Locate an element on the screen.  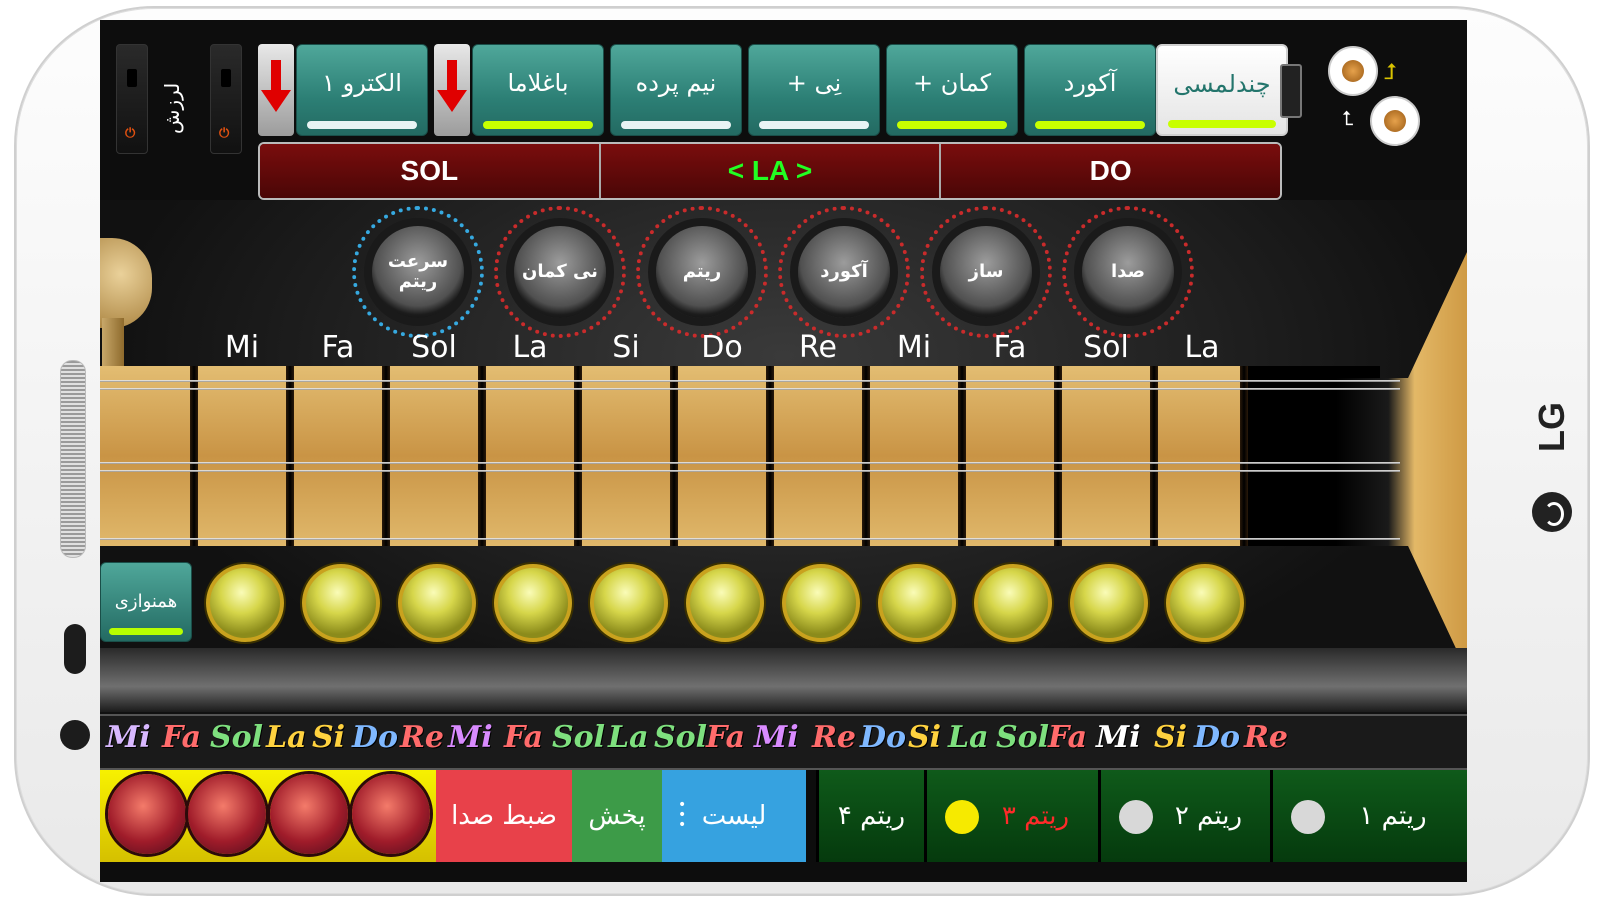
knob-label: آکورد is located at coordinates (844, 271).